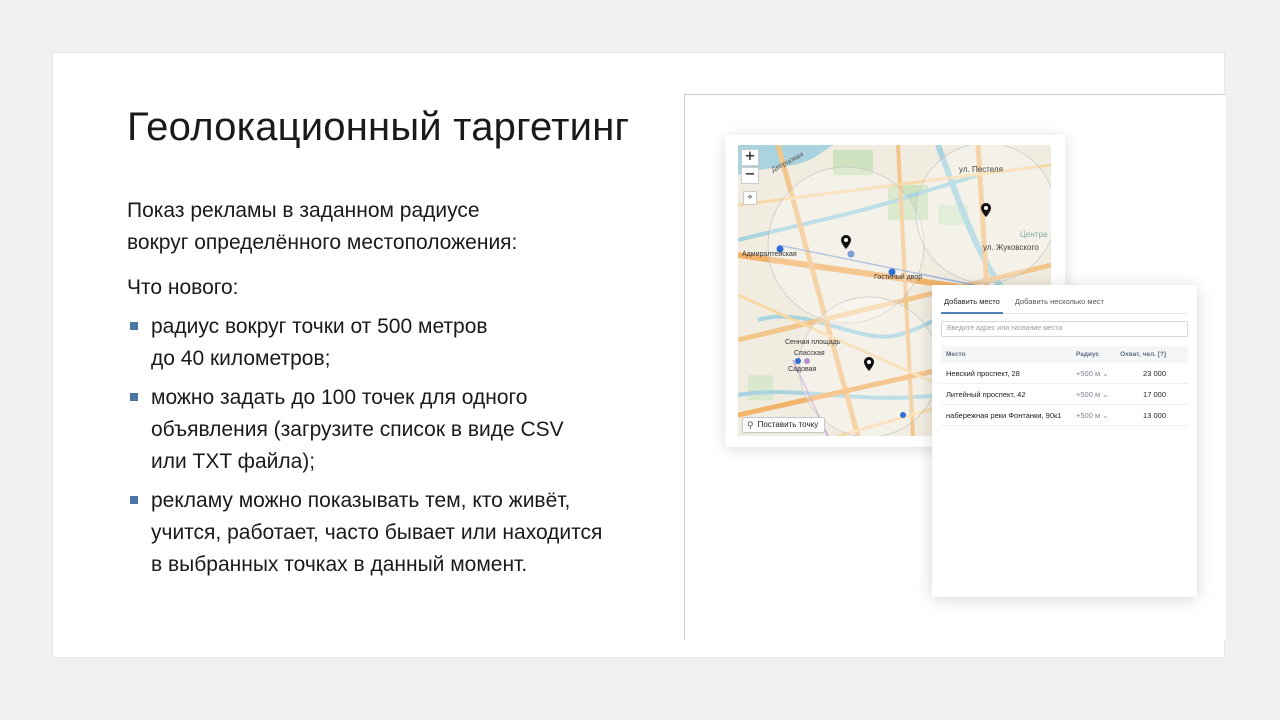  I want to click on place-name: набережная реки Фонтанки, 90к1, so click(1004, 415).